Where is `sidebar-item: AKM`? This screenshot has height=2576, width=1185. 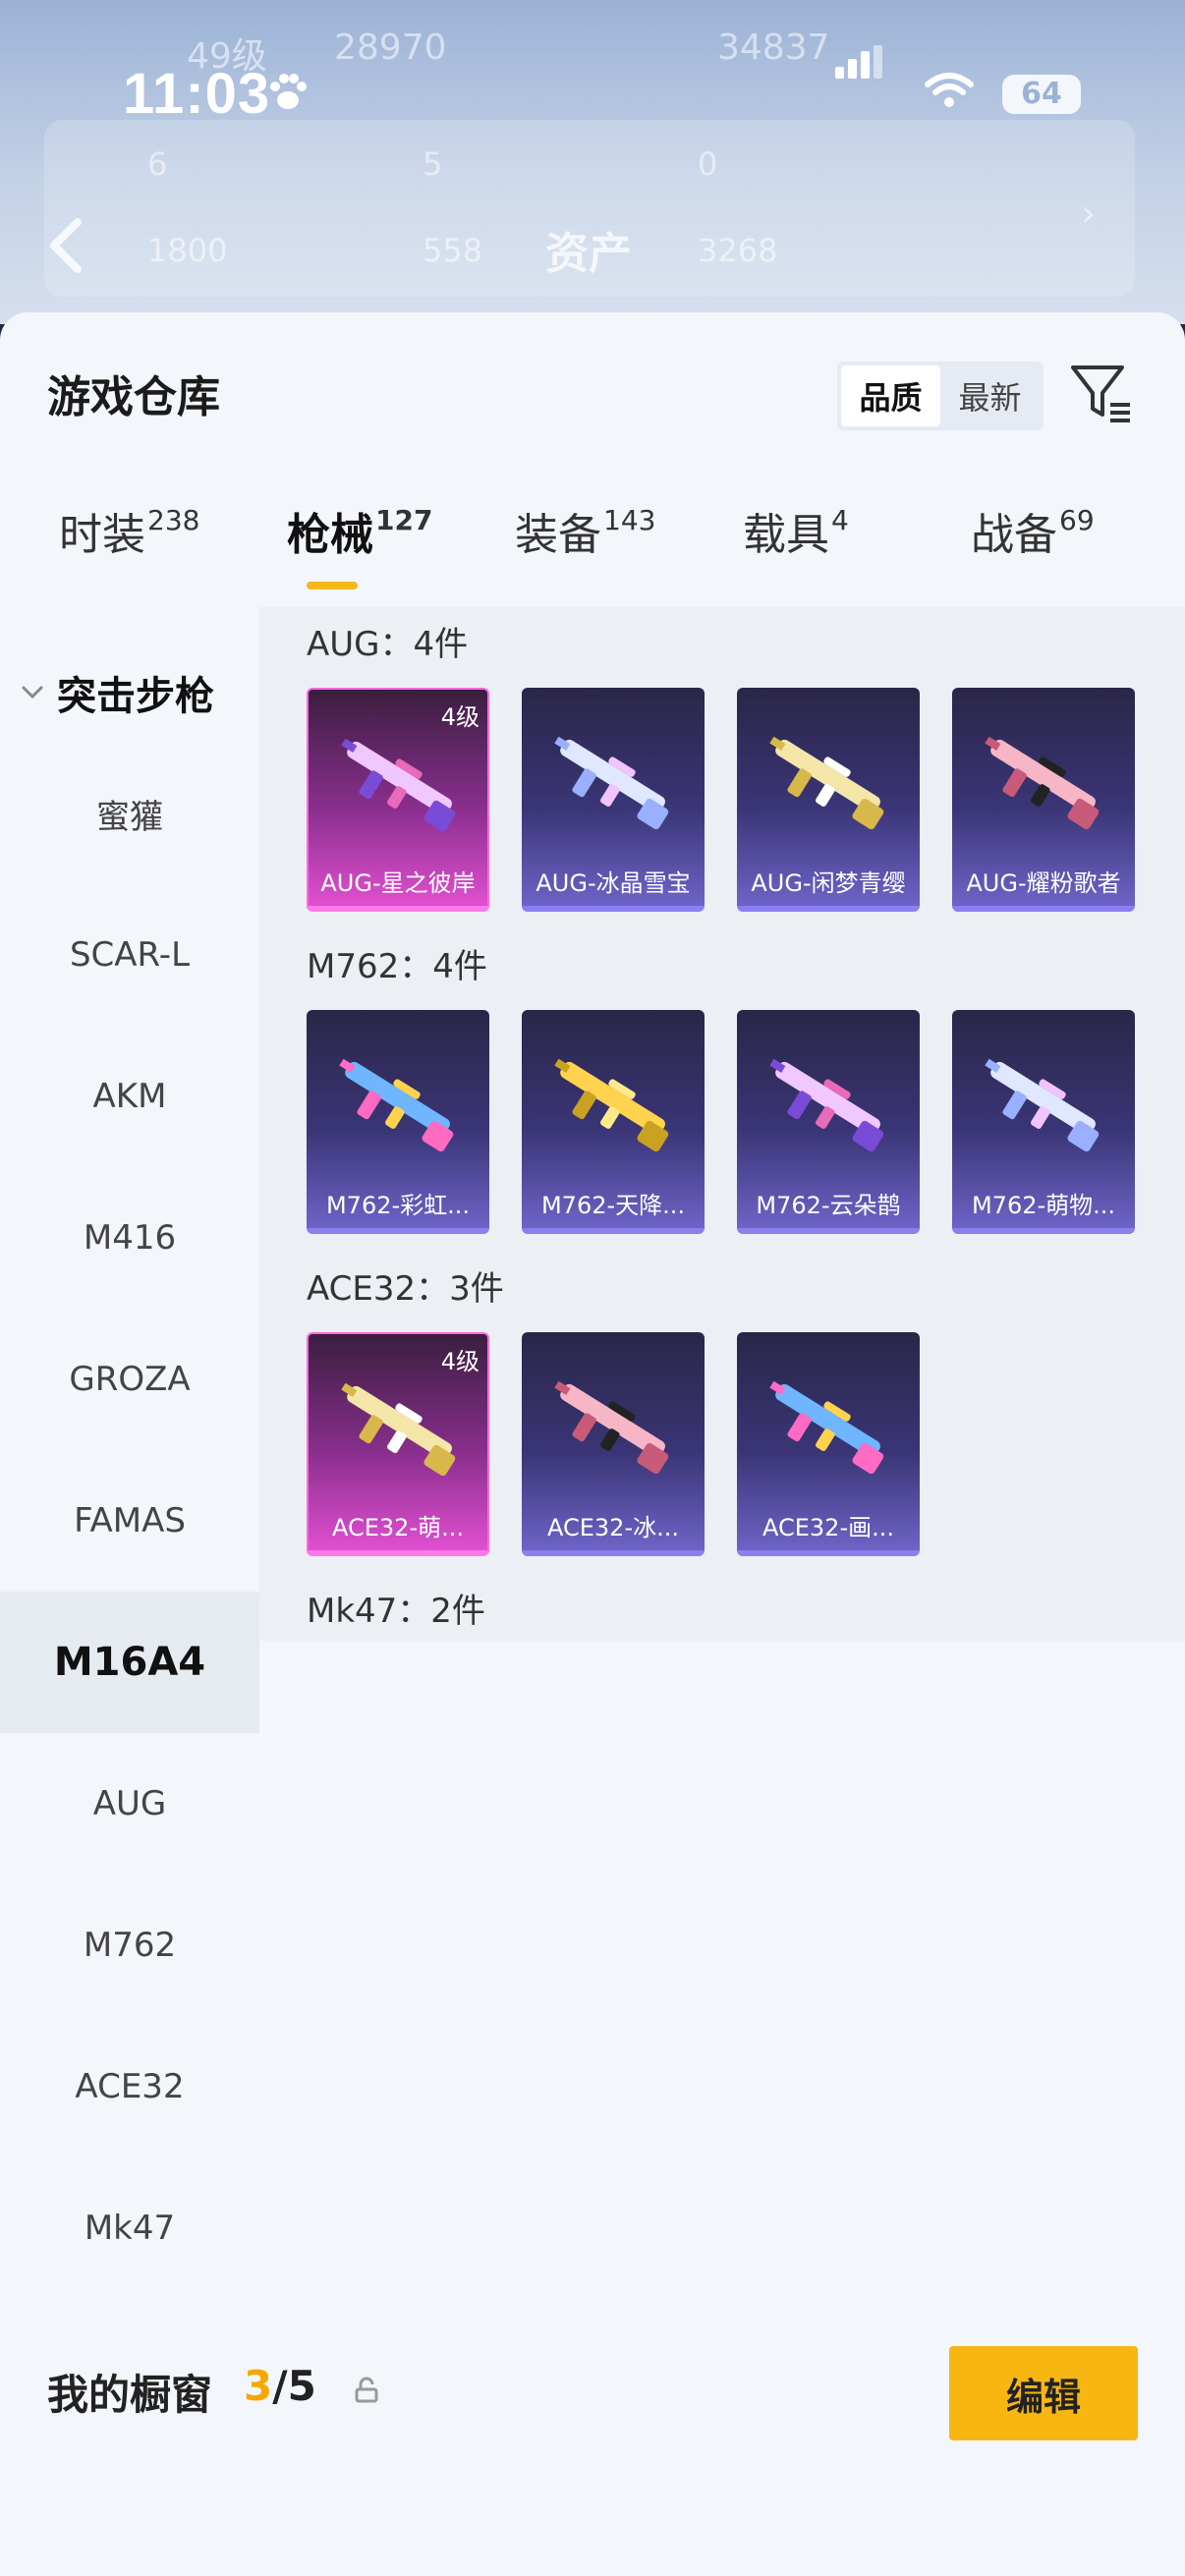 sidebar-item: AKM is located at coordinates (130, 1096).